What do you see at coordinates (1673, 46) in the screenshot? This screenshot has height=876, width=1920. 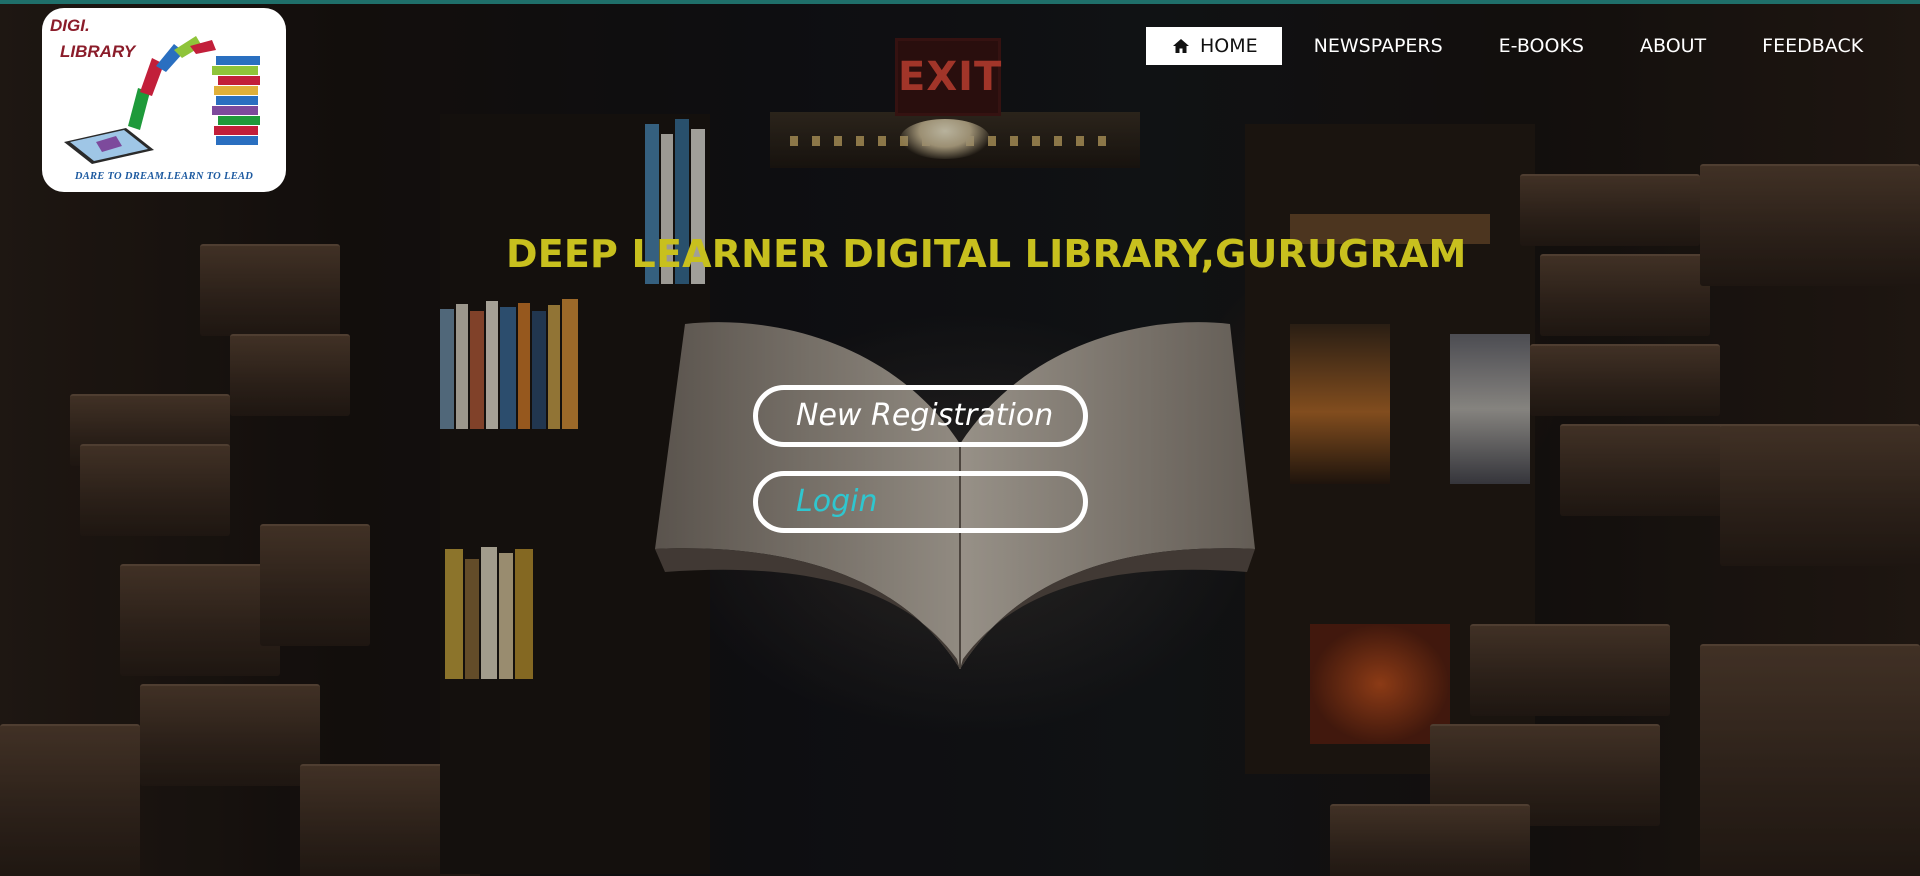 I see `nav-item-about: ABOUT` at bounding box center [1673, 46].